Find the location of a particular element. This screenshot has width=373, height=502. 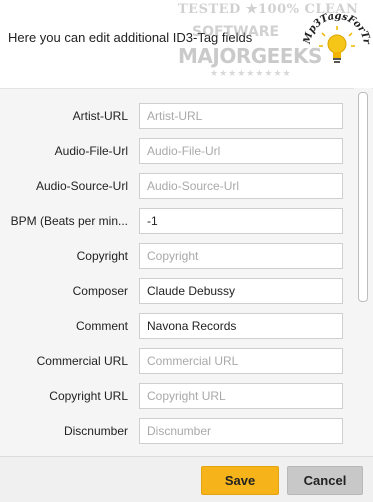

discnumber-input: Discnumber is located at coordinates (241, 431).